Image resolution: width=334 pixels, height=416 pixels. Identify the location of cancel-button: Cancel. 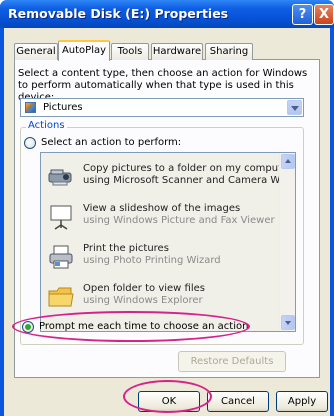
(238, 401).